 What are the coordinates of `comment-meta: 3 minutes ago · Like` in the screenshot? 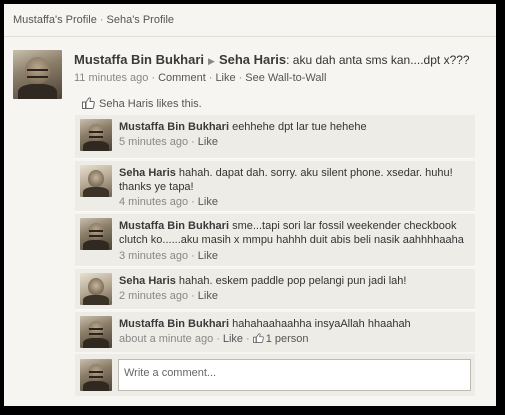 It's located at (168, 256).